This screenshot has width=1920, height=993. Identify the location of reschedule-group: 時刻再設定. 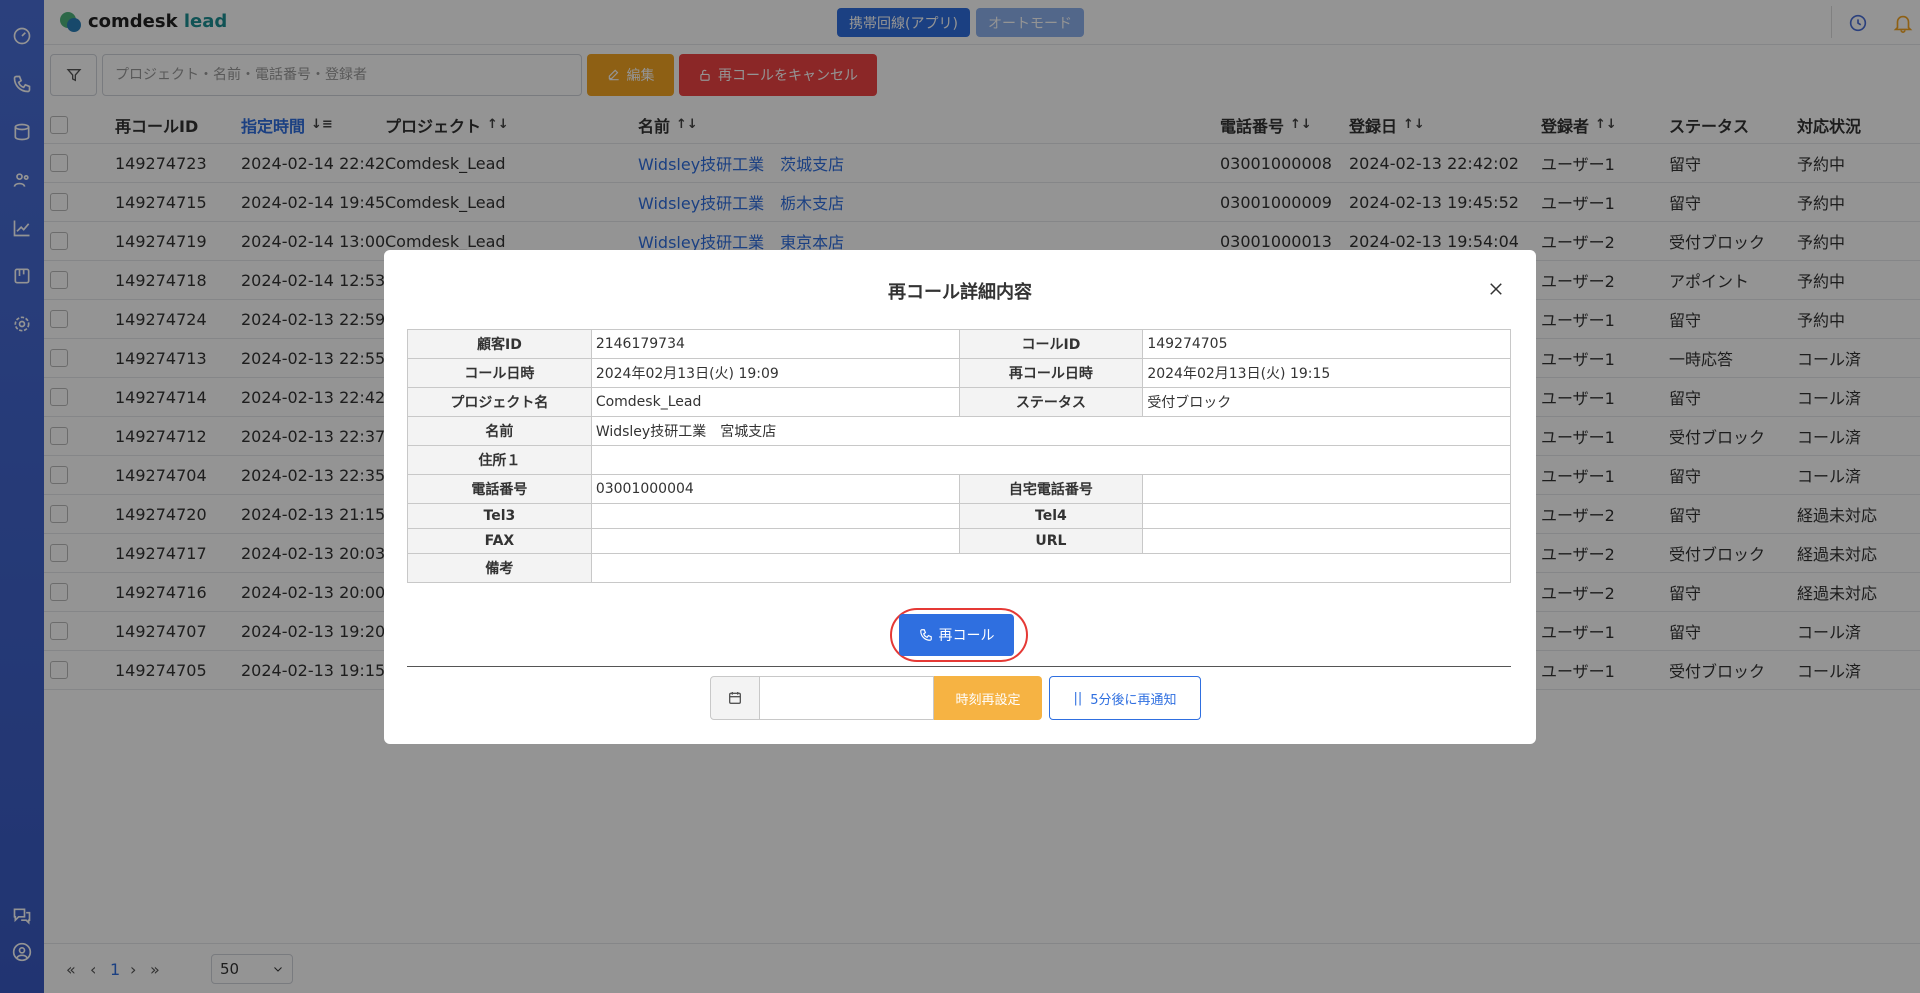
(876, 698).